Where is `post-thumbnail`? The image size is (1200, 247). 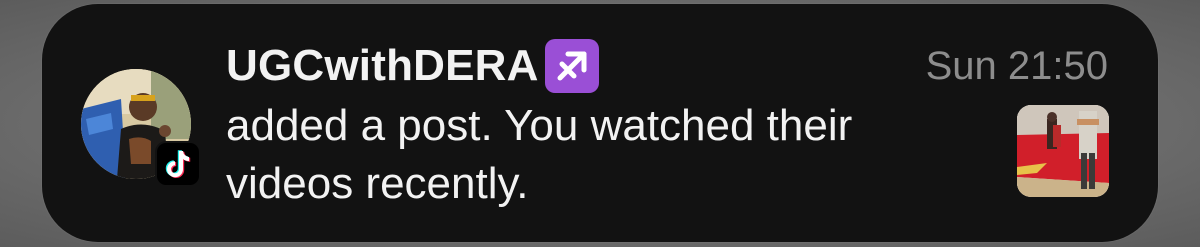
post-thumbnail is located at coordinates (1063, 151).